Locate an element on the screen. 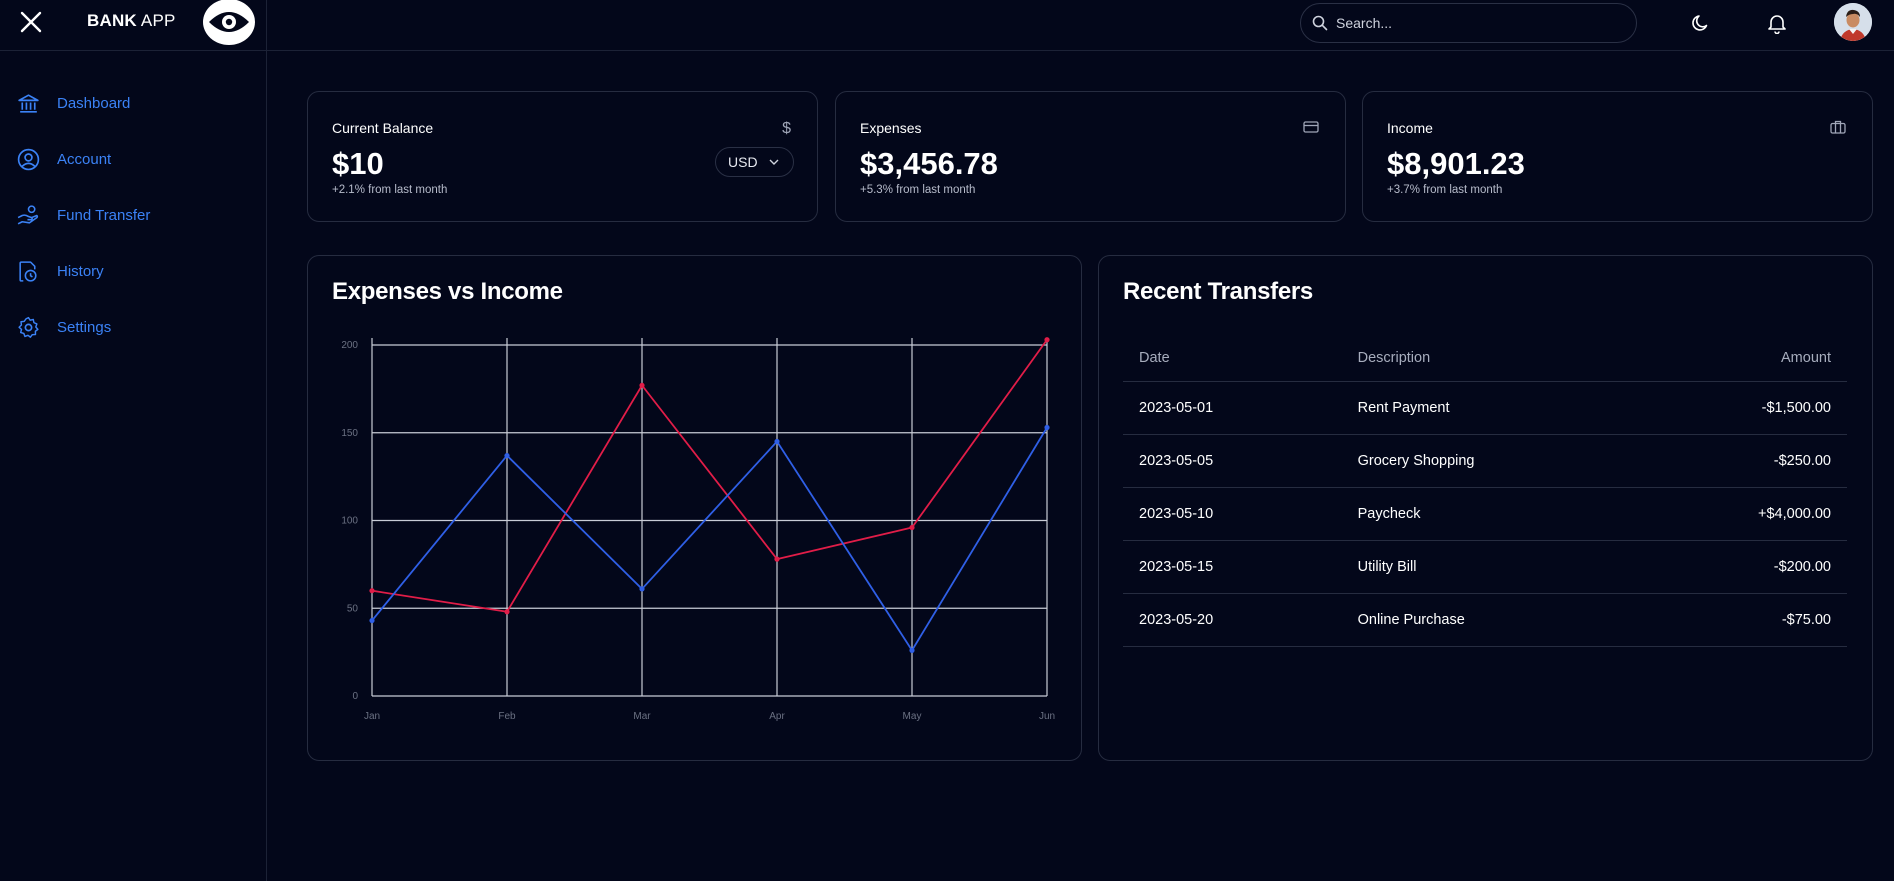 This screenshot has width=1894, height=881. brand-name: BANK APP is located at coordinates (131, 21).